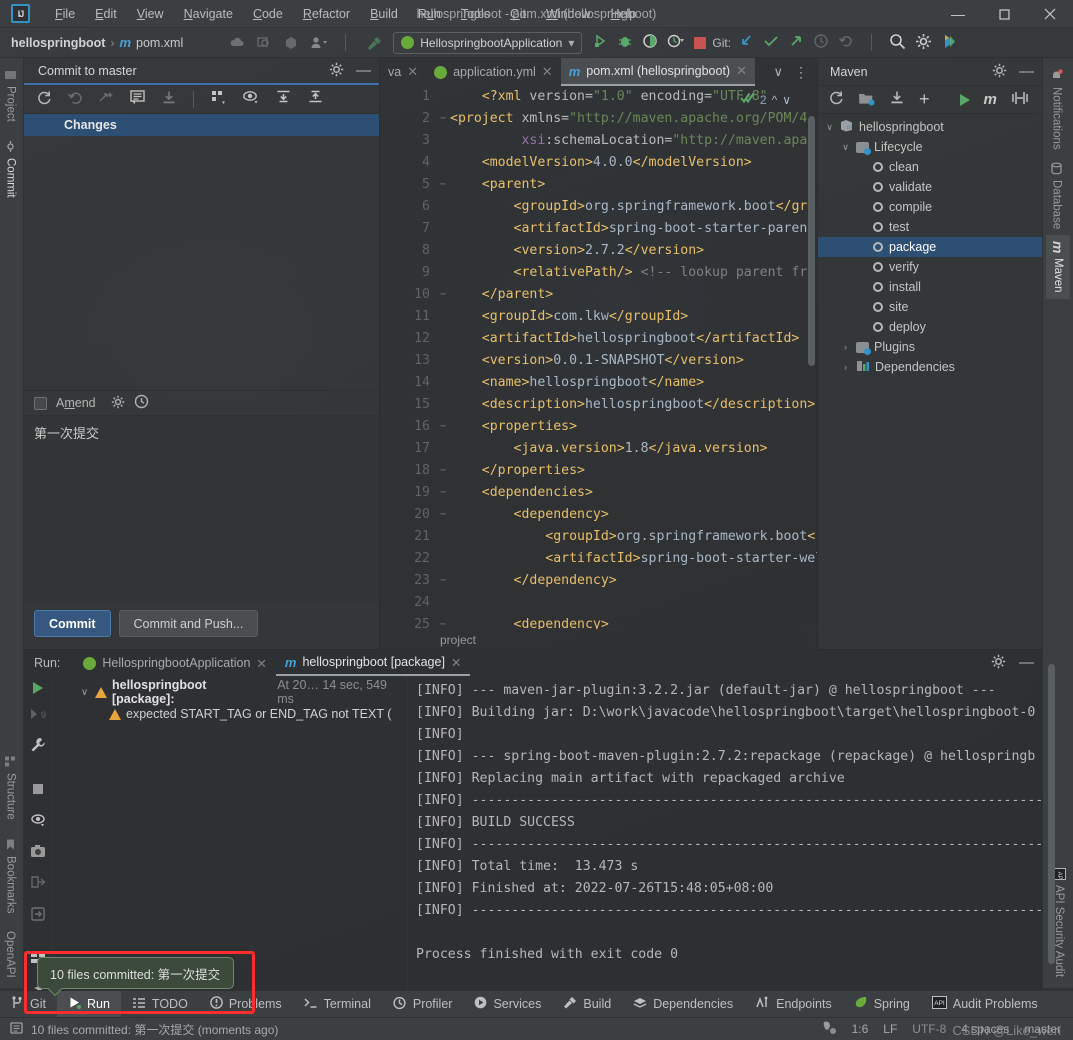 This screenshot has width=1073, height=1040. What do you see at coordinates (141, 403) in the screenshot?
I see `commit-history-clock-icon` at bounding box center [141, 403].